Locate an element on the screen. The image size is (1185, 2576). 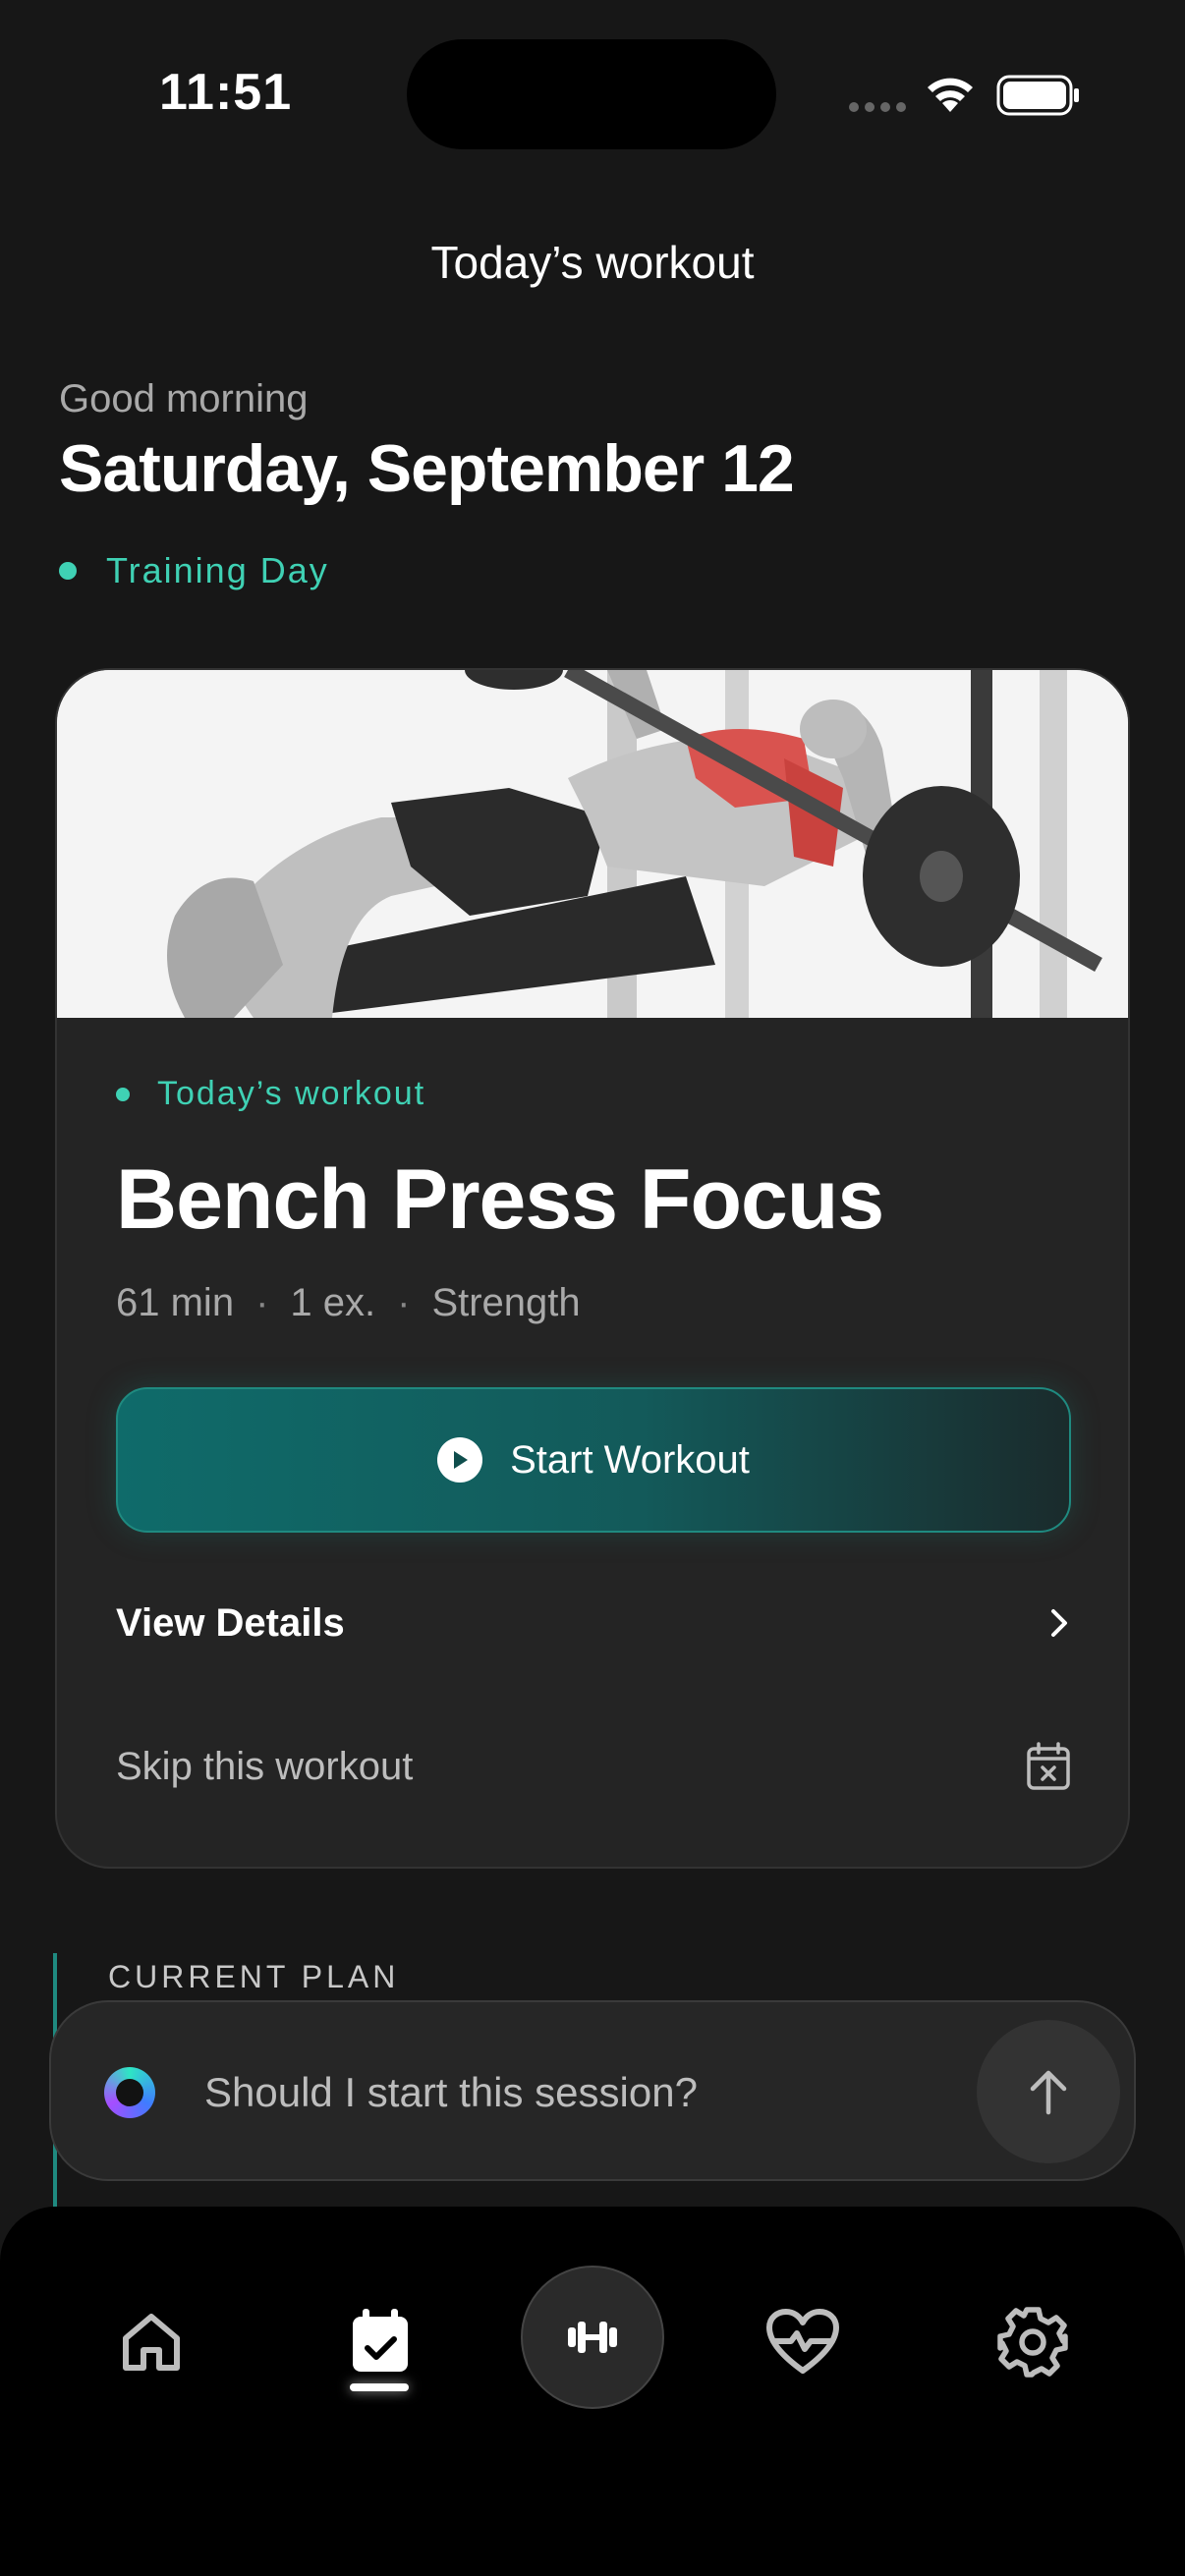
tab-settings is located at coordinates (1033, 2342).